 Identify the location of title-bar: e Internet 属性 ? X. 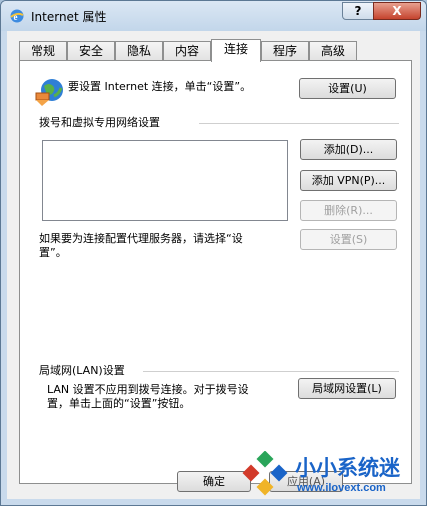
(213, 16).